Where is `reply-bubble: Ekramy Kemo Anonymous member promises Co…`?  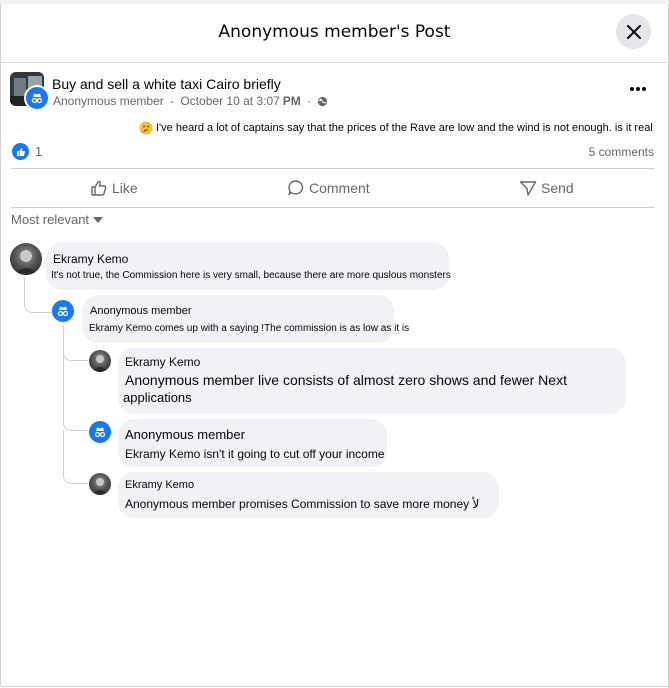
reply-bubble: Ekramy Kemo Anonymous member promises Co… is located at coordinates (308, 495).